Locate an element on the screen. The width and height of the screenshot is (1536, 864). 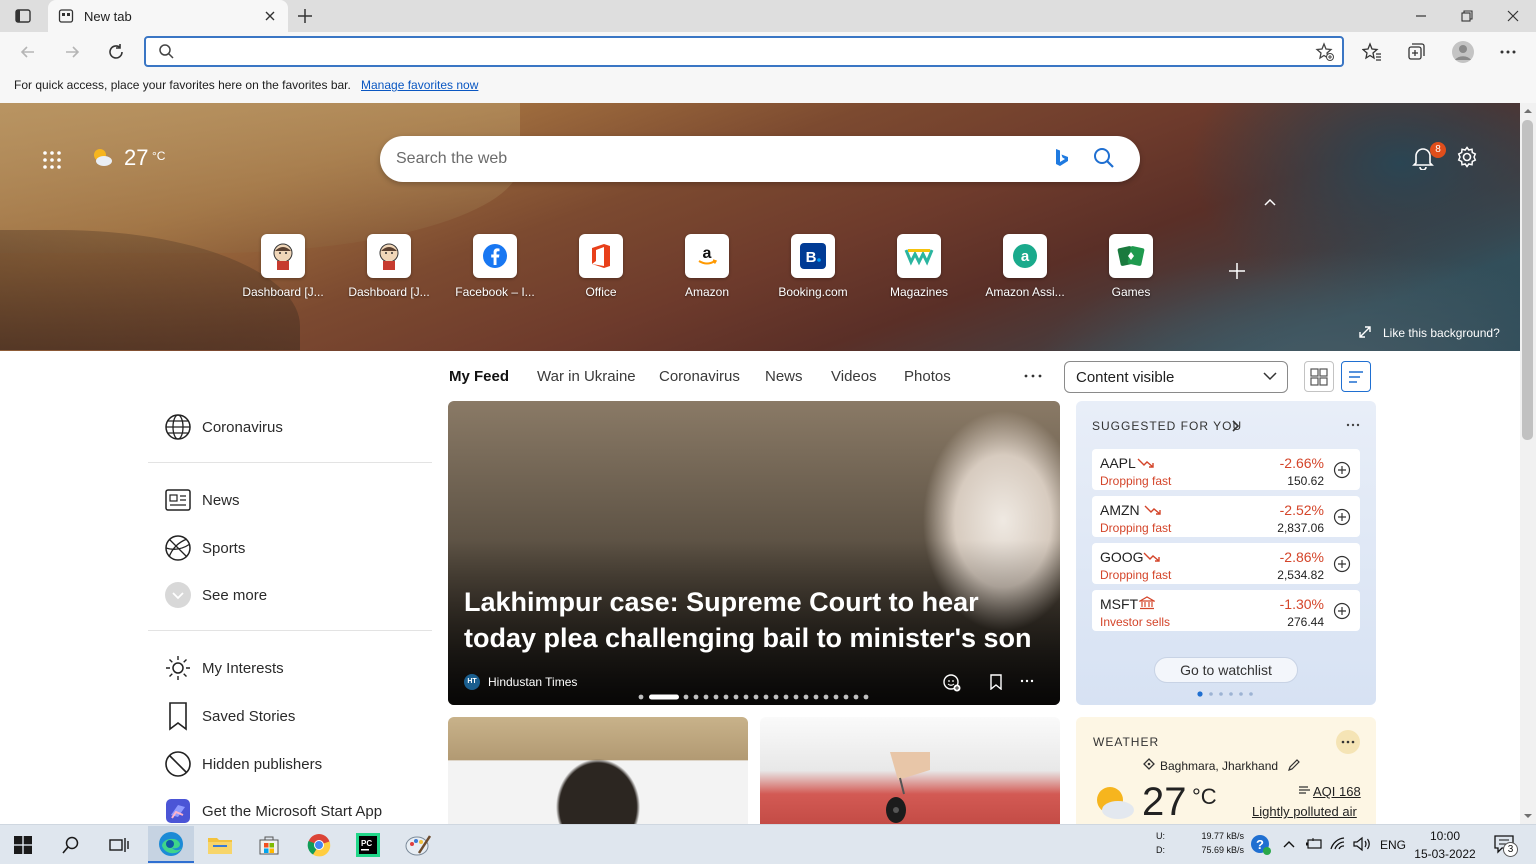
collections-icon is located at coordinates (1416, 52).